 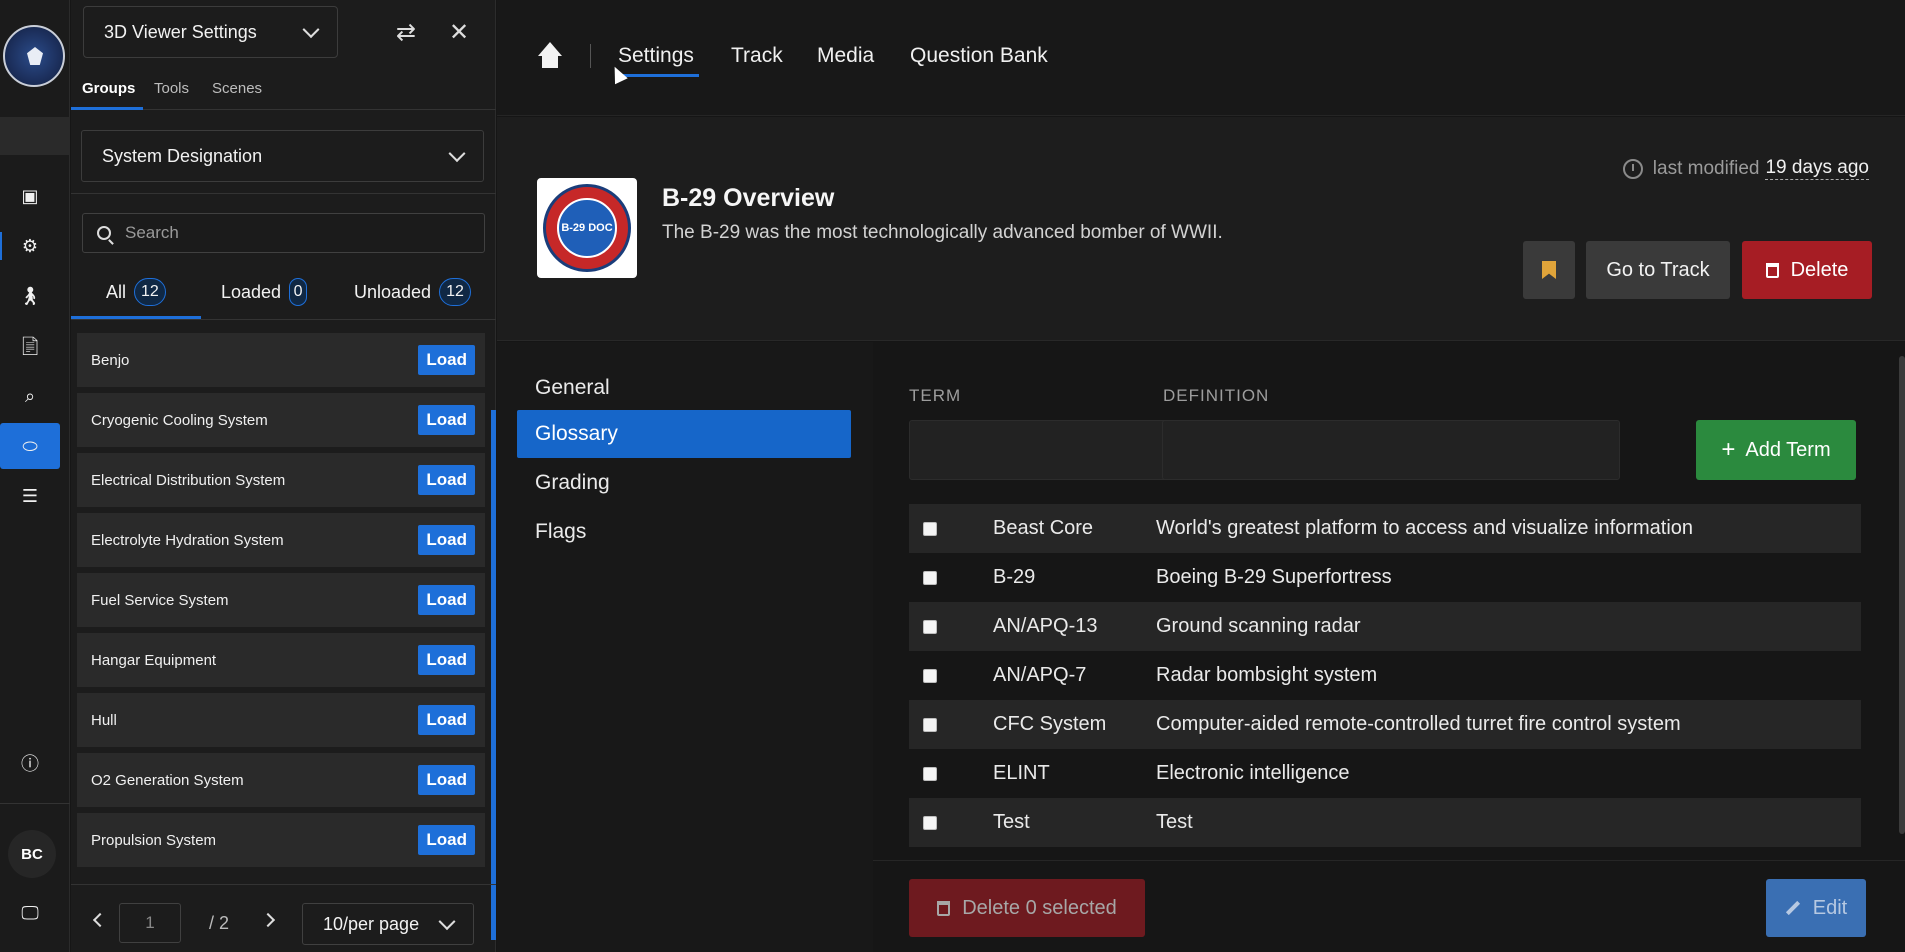 I want to click on left-rail: ▣ ⚙ 🚶︎ 📄︎ ⌕ ⬭ ☰ ⓘ BC 🖵︎, so click(x=35, y=476).